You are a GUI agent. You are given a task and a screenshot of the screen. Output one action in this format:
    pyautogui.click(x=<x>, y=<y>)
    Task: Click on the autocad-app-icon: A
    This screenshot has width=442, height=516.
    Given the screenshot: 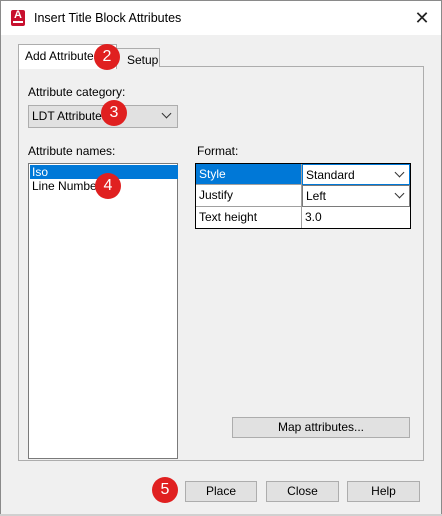 What is the action you would take?
    pyautogui.click(x=18, y=17)
    